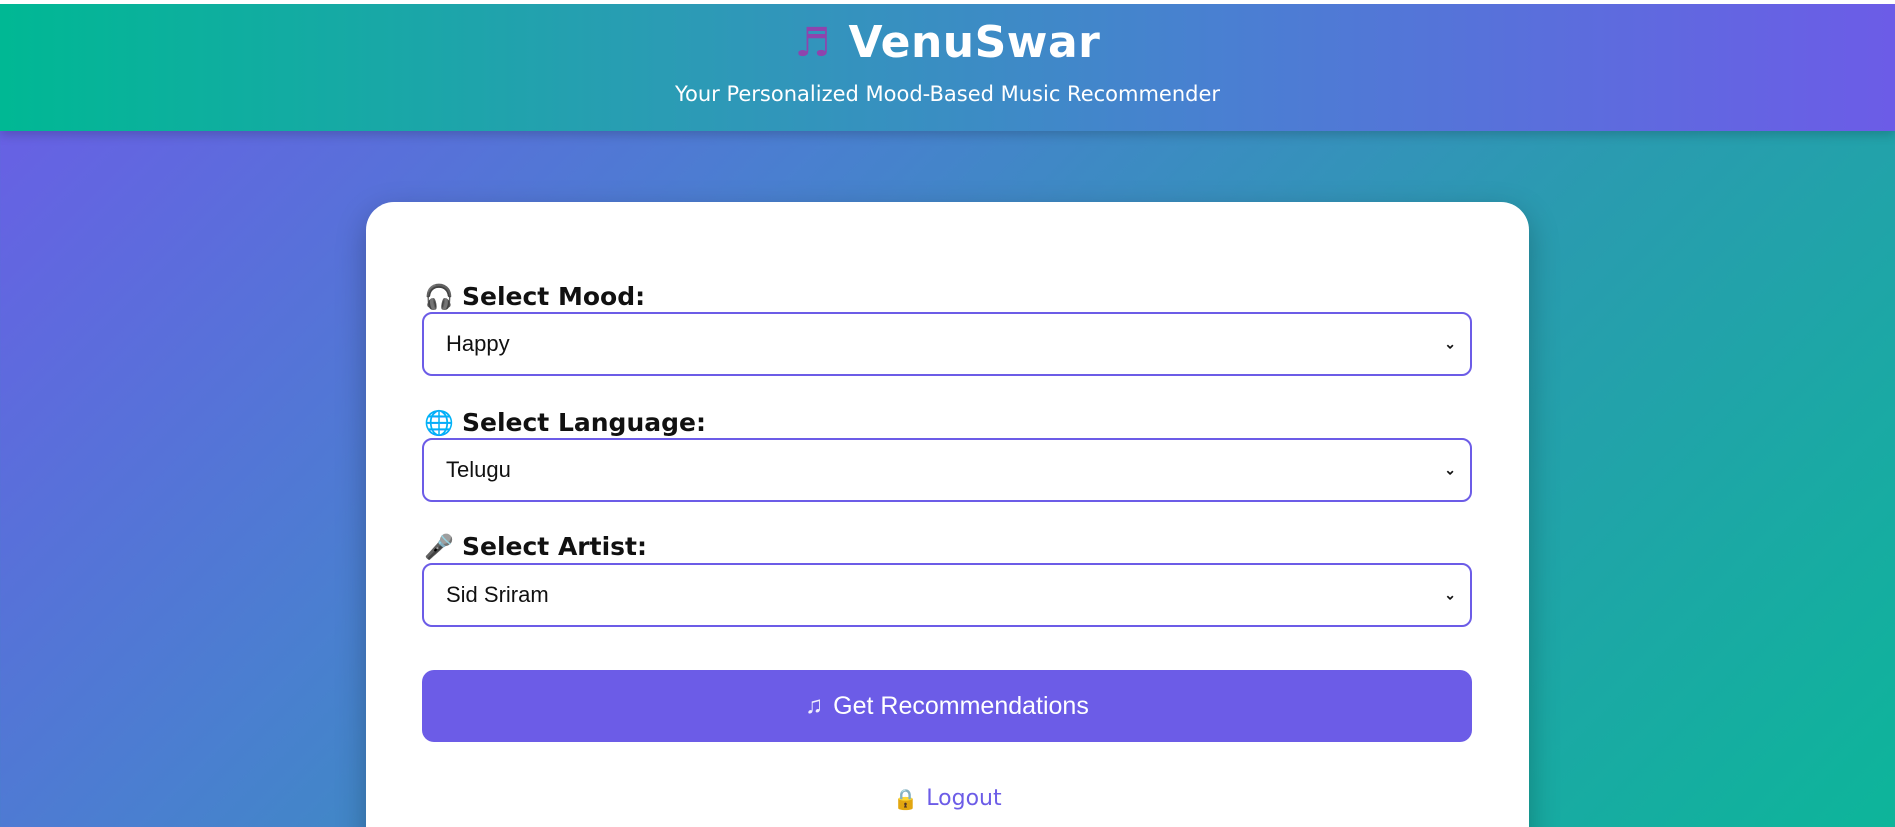 Image resolution: width=1895 pixels, height=827 pixels. What do you see at coordinates (814, 705) in the screenshot?
I see `music-note-icon: ♫` at bounding box center [814, 705].